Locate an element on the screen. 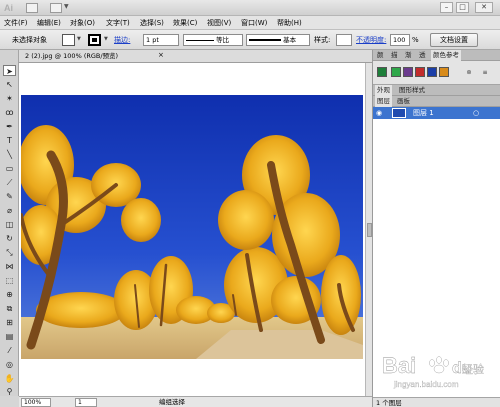  appearance-panel-tabs: 外观 图形样式 is located at coordinates (436, 90).